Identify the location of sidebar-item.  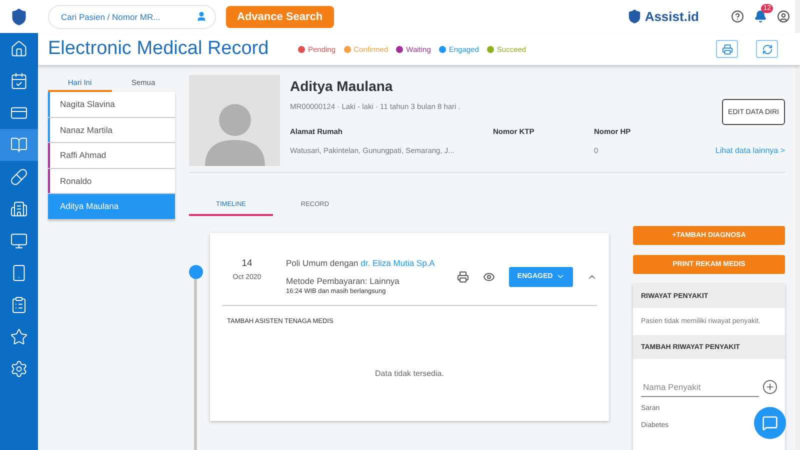
(19, 145).